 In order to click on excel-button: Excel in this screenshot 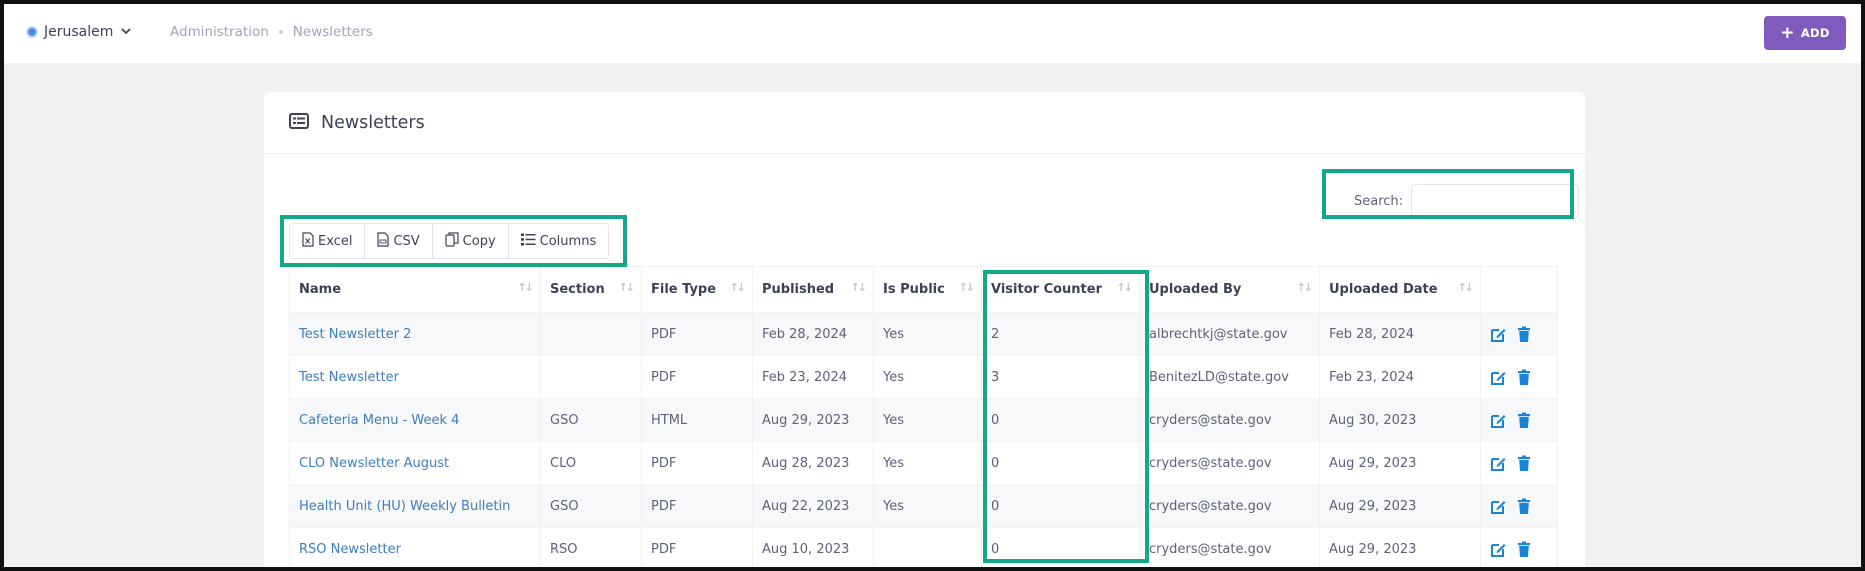, I will do `click(328, 241)`.